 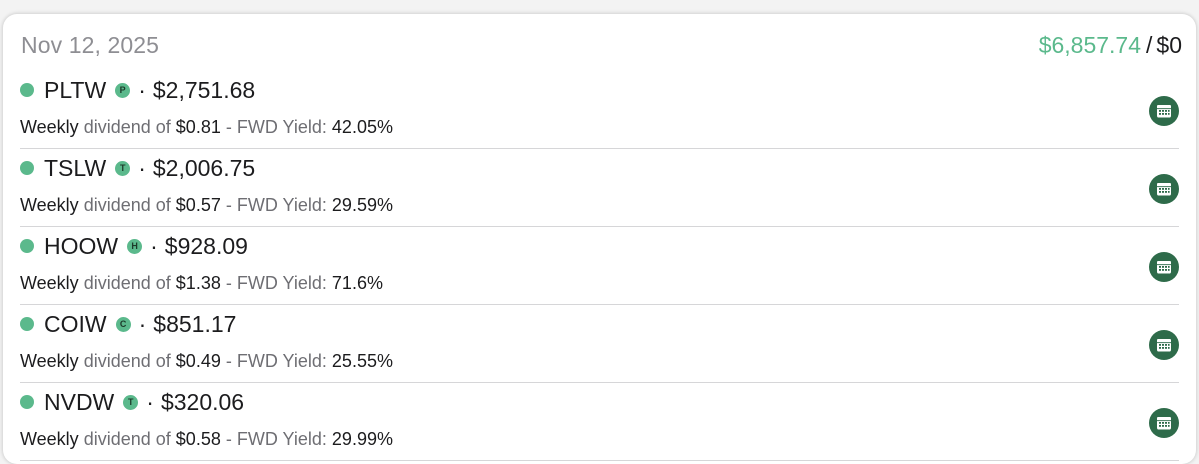 What do you see at coordinates (1090, 45) in the screenshot?
I see `total-amount: $6,857.74` at bounding box center [1090, 45].